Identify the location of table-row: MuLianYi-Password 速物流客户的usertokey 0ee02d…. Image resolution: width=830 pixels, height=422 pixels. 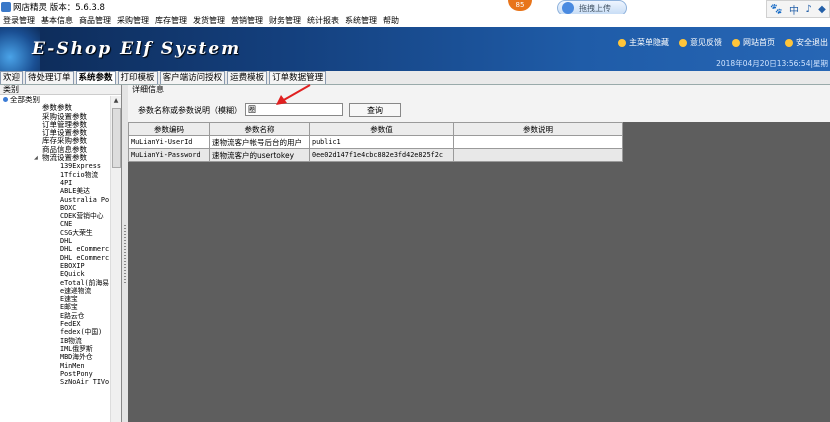
(375, 155).